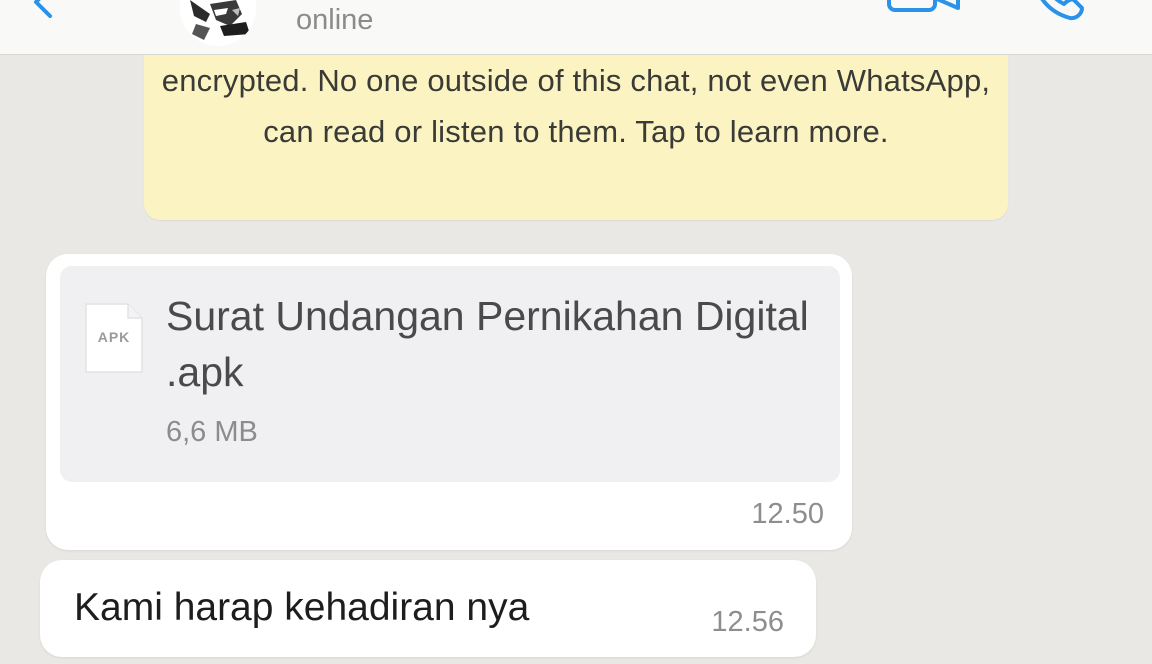 The width and height of the screenshot is (1152, 664). Describe the element at coordinates (44, 9) in the screenshot. I see `chevron-left-icon` at that location.